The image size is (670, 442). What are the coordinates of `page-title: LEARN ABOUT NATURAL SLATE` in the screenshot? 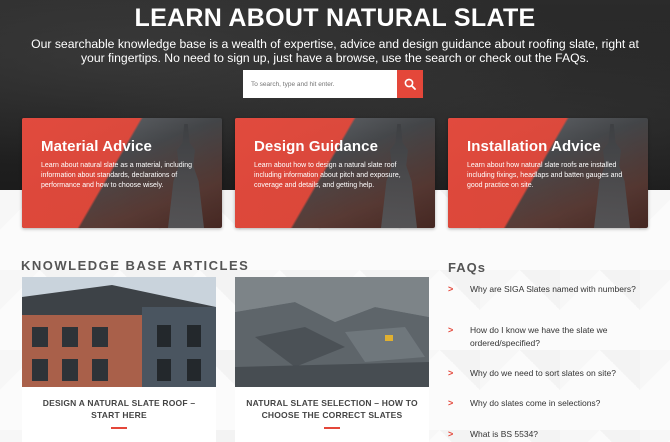 It's located at (335, 18).